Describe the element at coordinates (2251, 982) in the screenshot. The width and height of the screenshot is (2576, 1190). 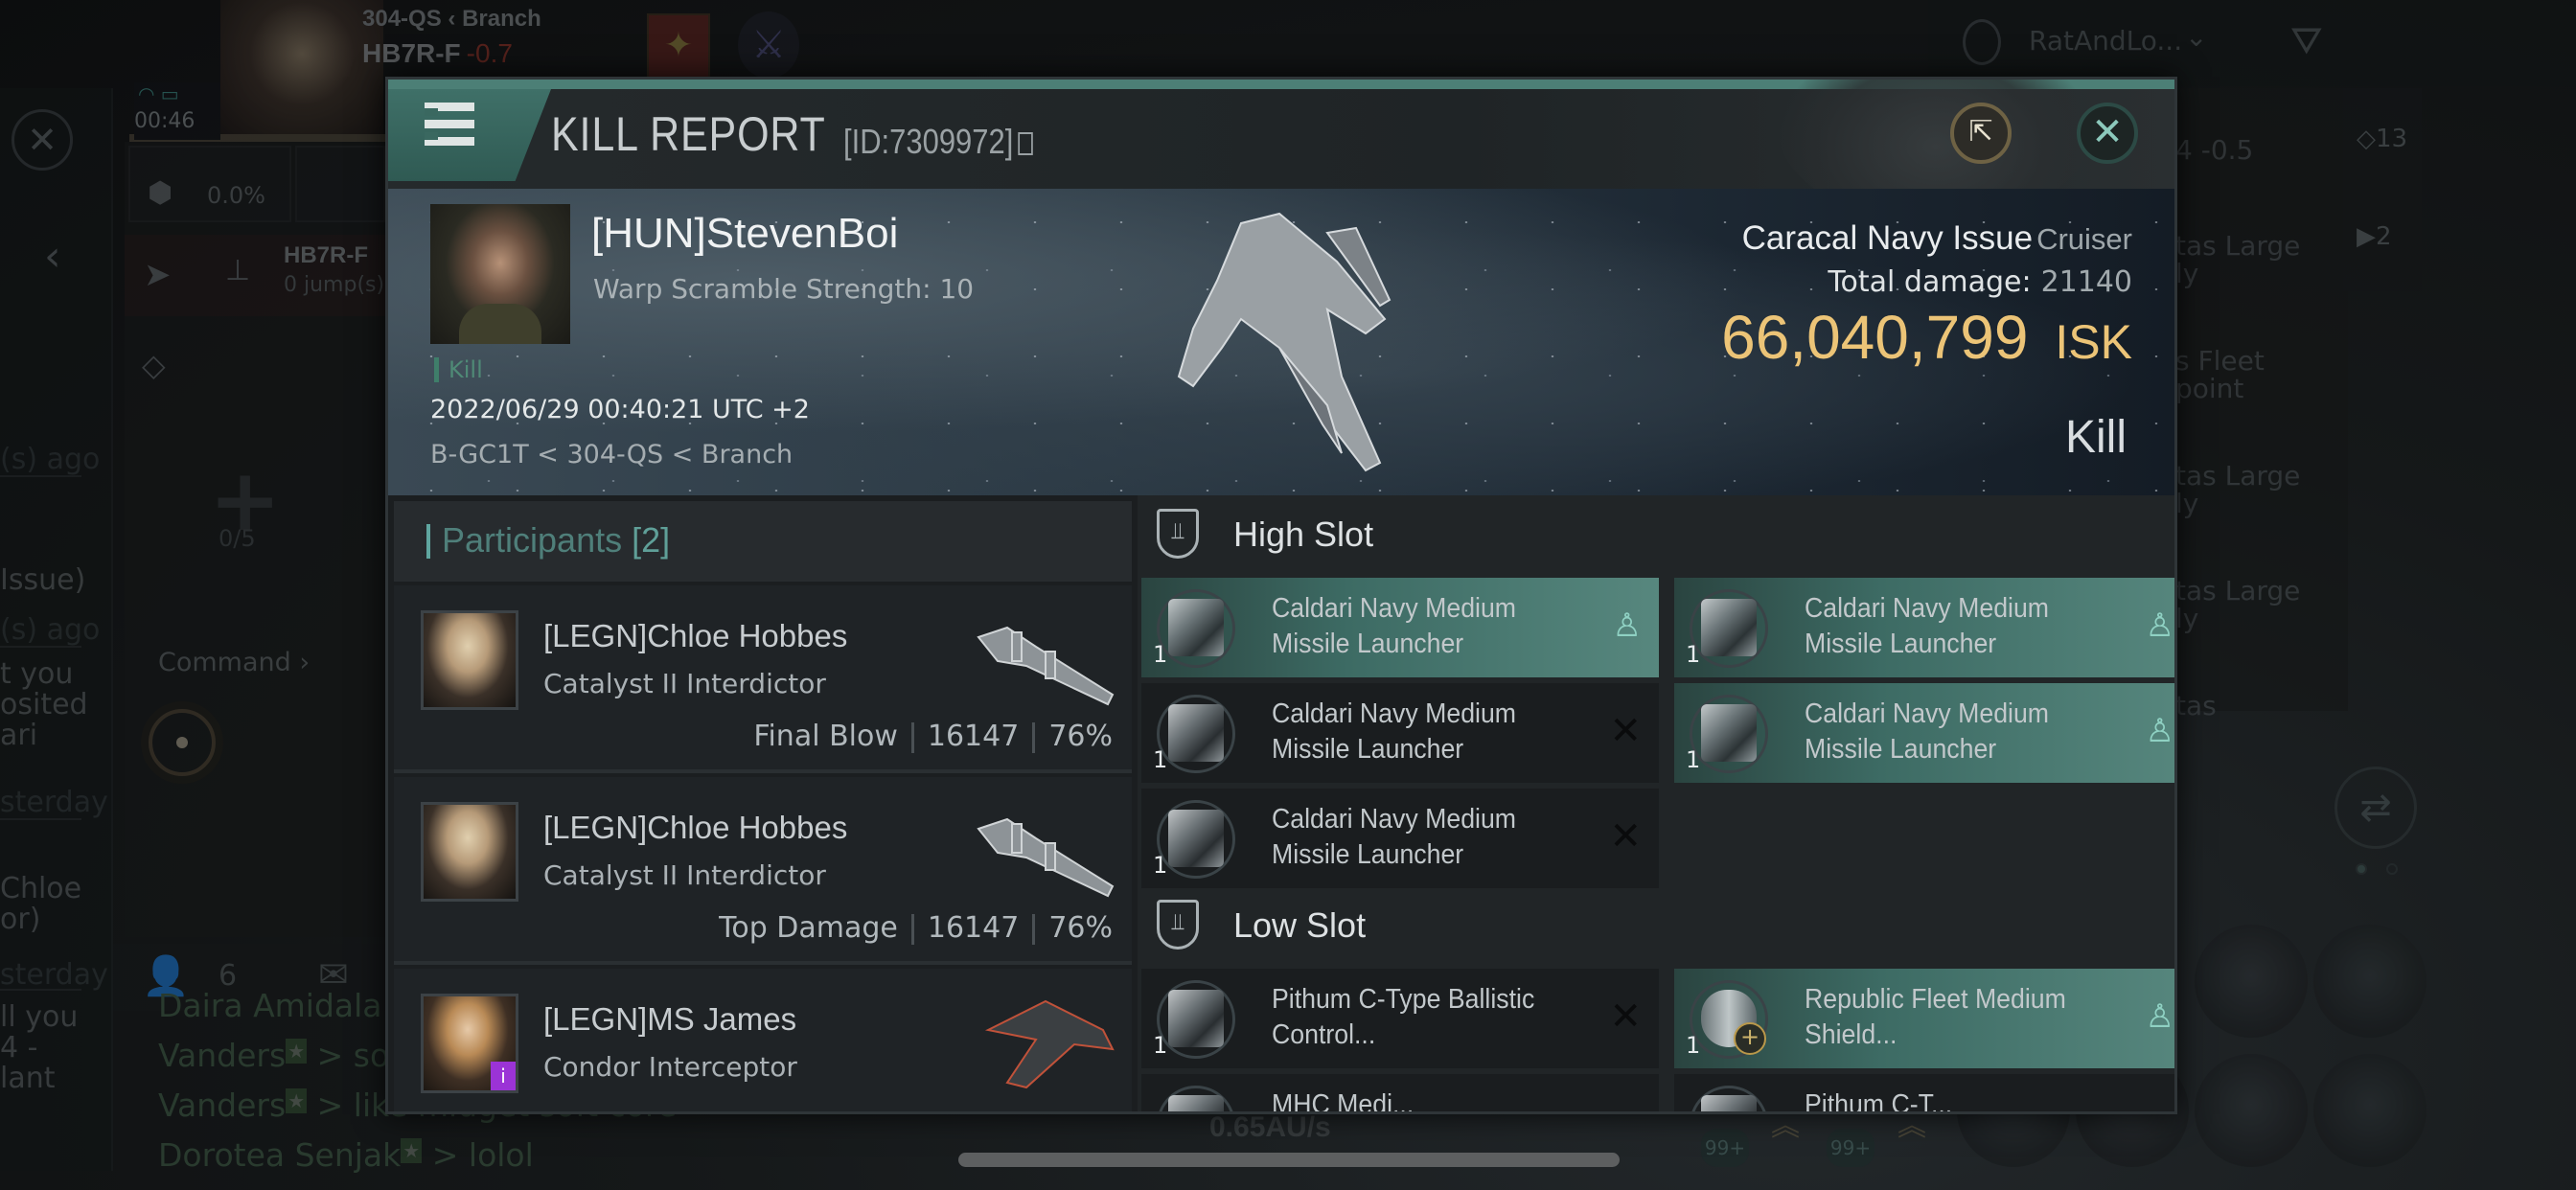
I see `module-launcher-icon` at that location.